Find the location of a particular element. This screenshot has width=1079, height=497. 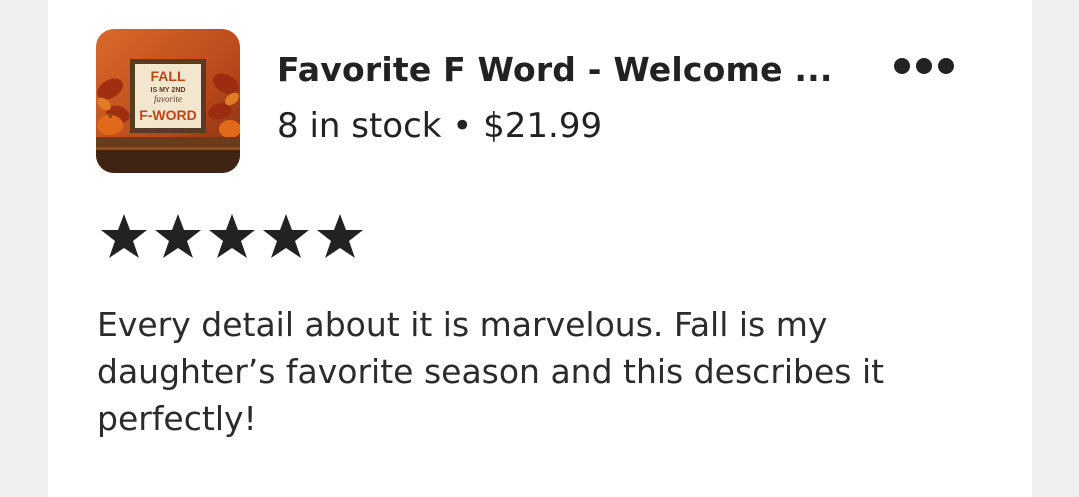

listing-thumbnail: FALL IS MY 2ND favorite F-WORD is located at coordinates (168, 101).